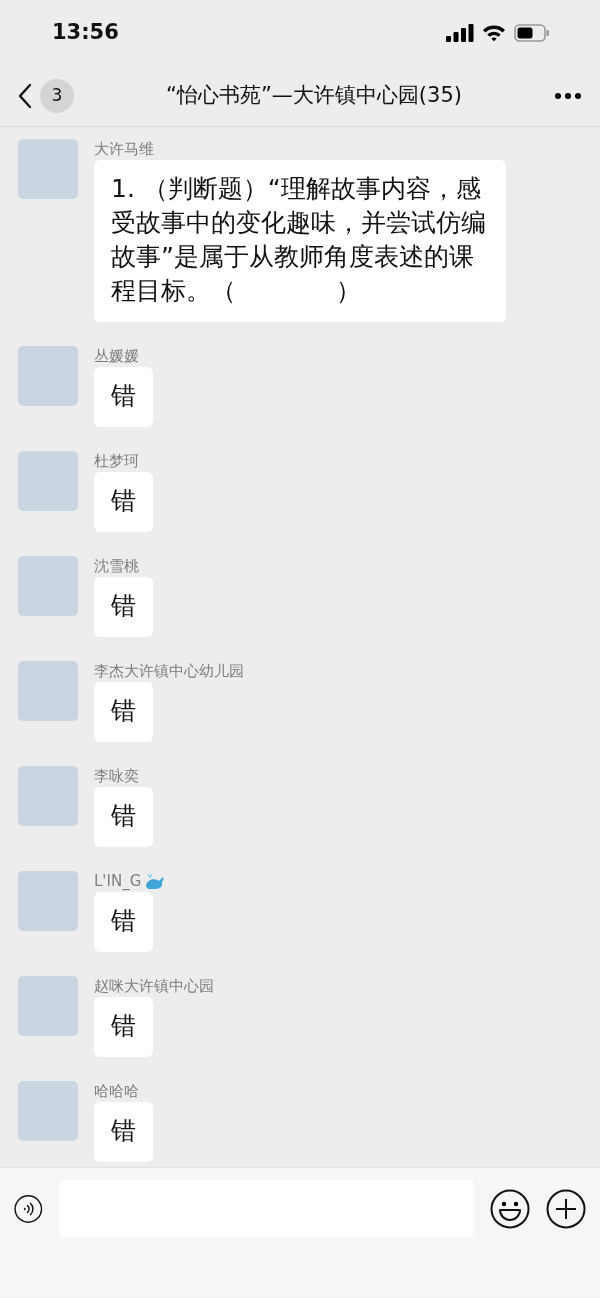  What do you see at coordinates (116, 356) in the screenshot?
I see `sender-name: 丛媛媛` at bounding box center [116, 356].